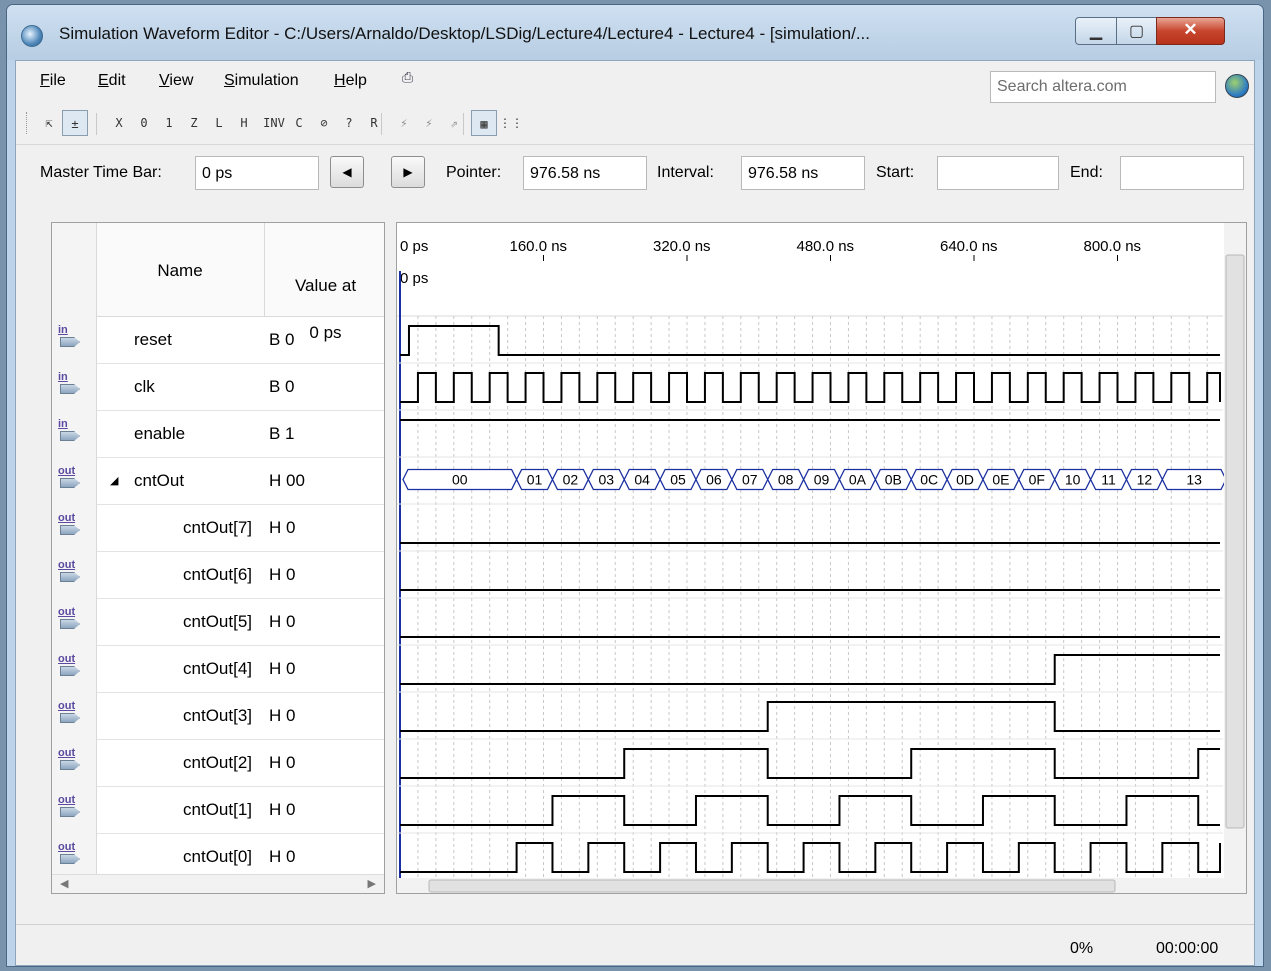 Image resolution: width=1271 pixels, height=971 pixels. I want to click on signal-row: out cntOut[2] H 0, so click(218, 763).